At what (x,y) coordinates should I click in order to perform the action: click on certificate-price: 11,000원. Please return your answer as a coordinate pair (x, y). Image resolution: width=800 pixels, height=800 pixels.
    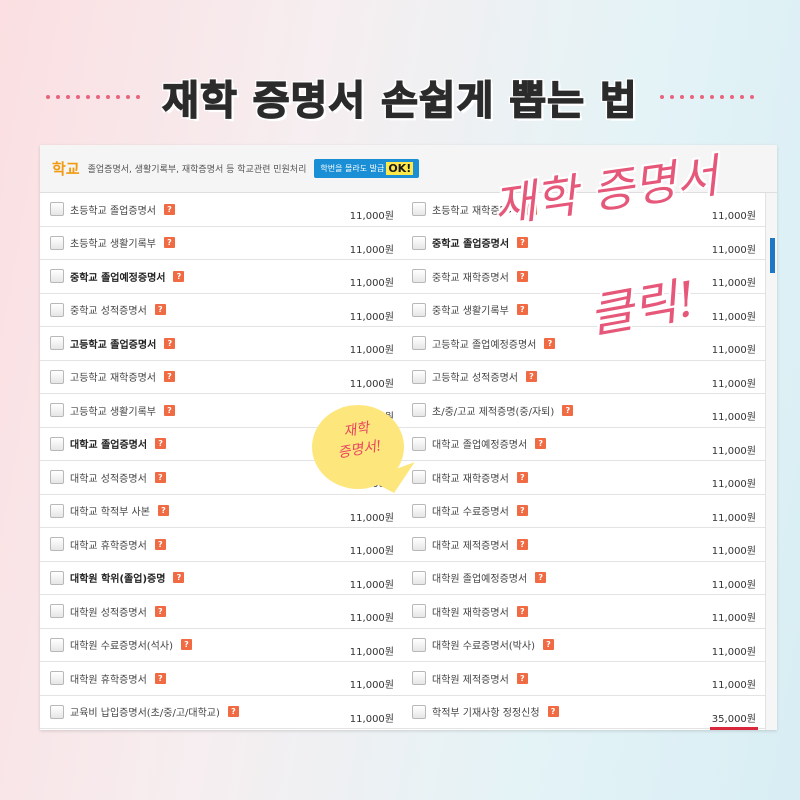
    Looking at the image, I should click on (371, 384).